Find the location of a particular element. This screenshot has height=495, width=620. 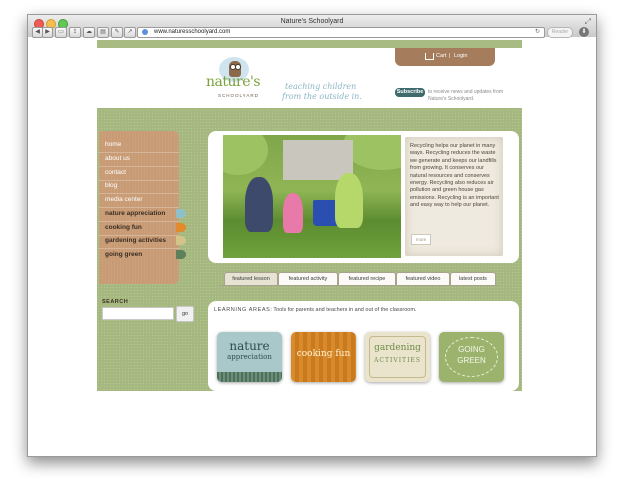

card-nature-appreciation: nature appreciation is located at coordinates (249, 357).